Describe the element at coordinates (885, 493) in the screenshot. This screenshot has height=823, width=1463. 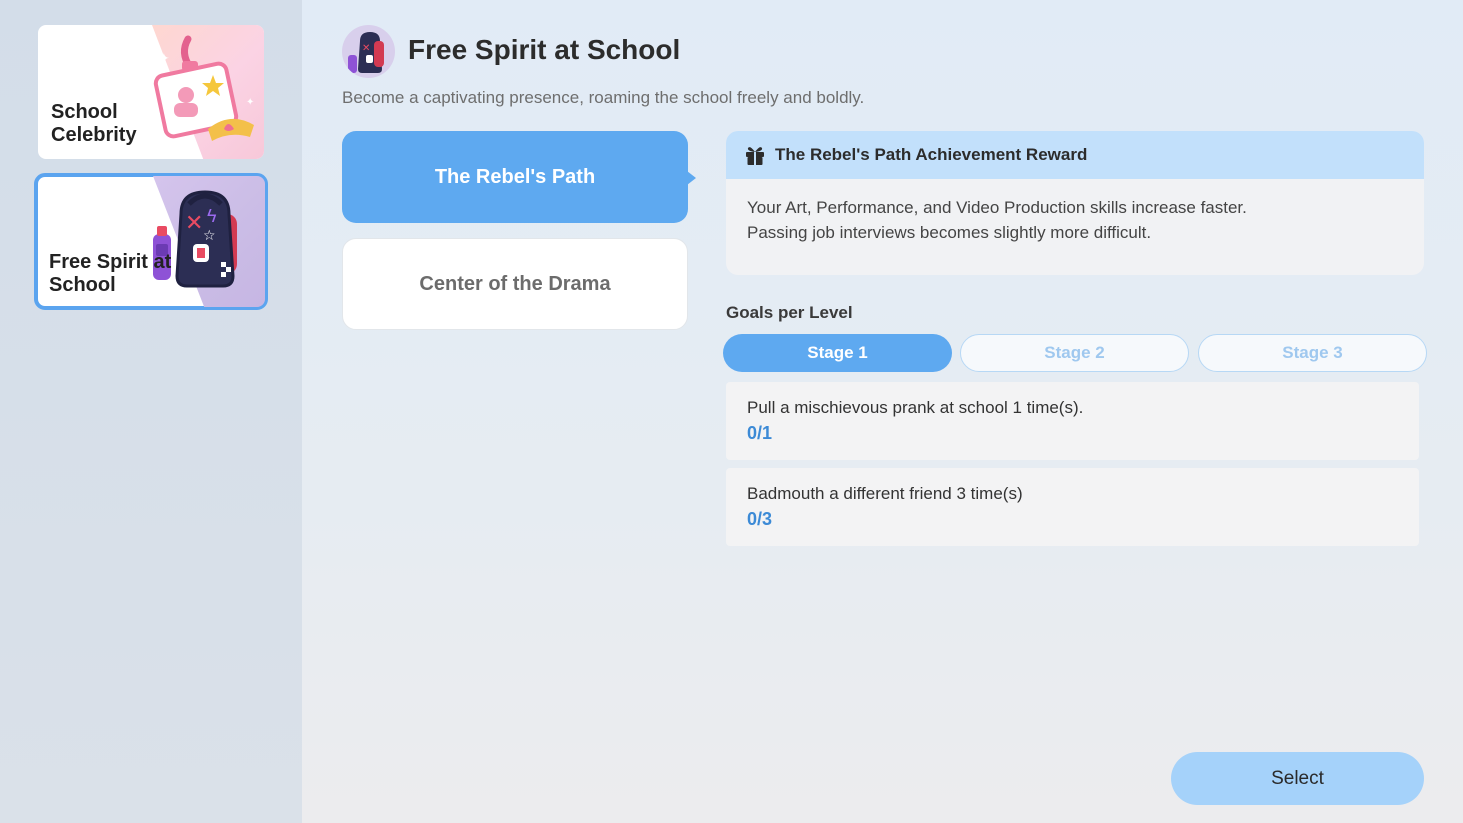
I see `goal-text: Badmouth a different friend 3 time(s)` at that location.